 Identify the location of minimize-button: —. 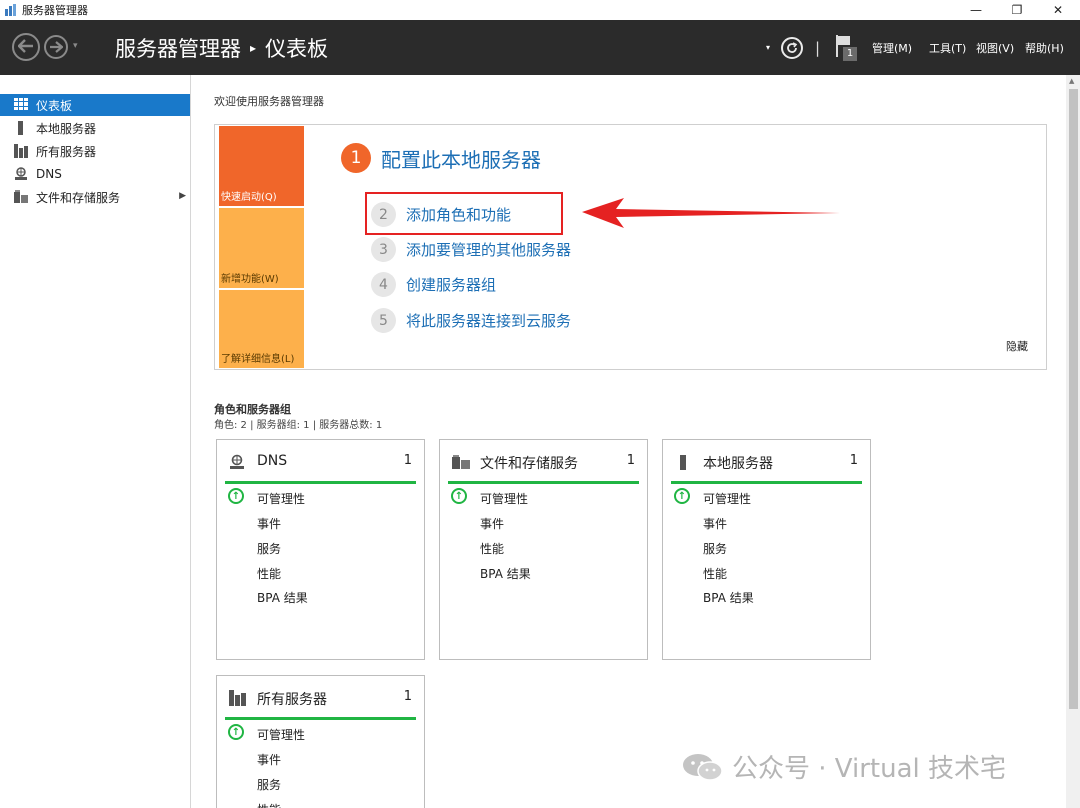
(976, 10).